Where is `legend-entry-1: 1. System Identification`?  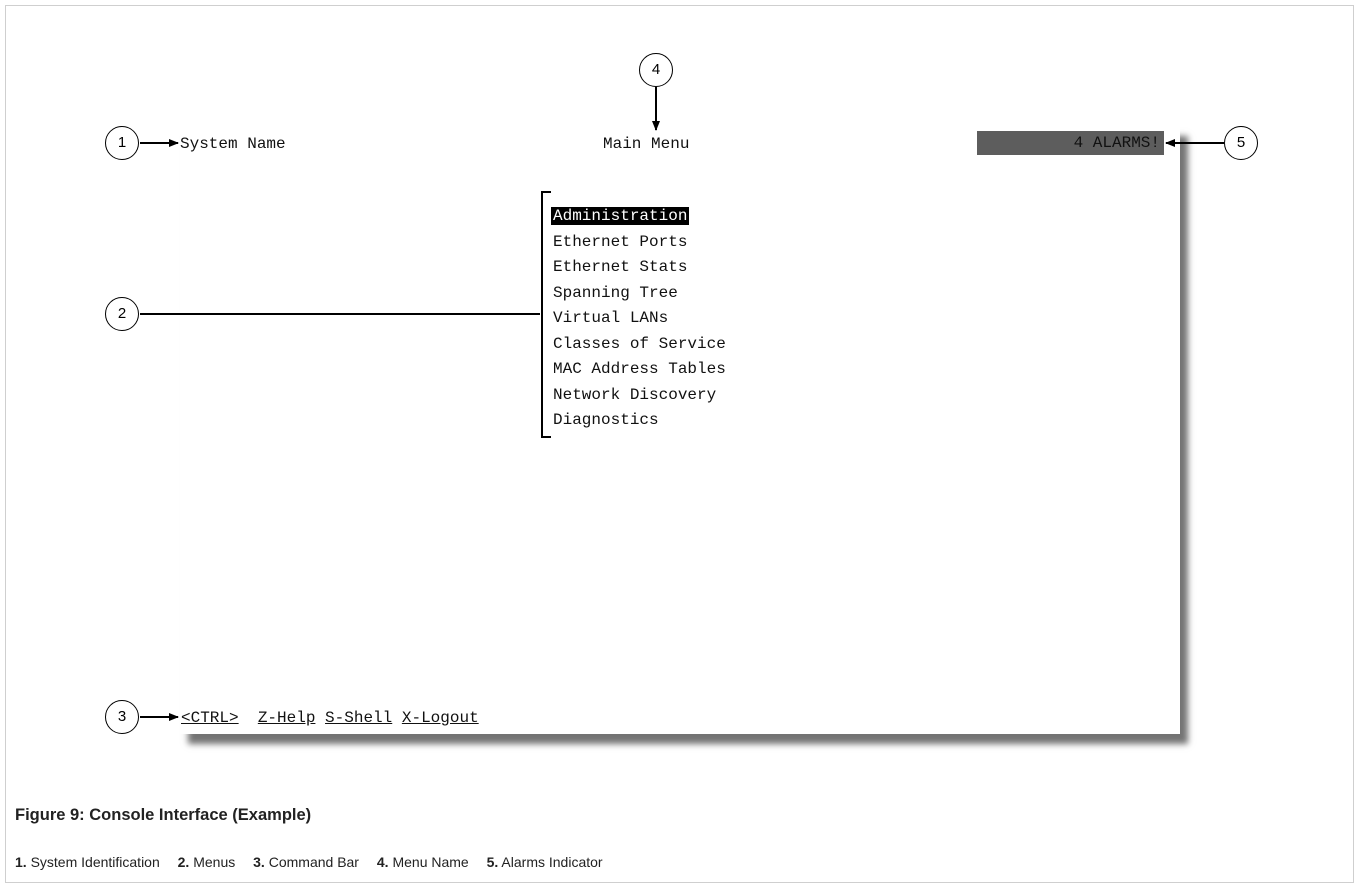 legend-entry-1: 1. System Identification is located at coordinates (87, 862).